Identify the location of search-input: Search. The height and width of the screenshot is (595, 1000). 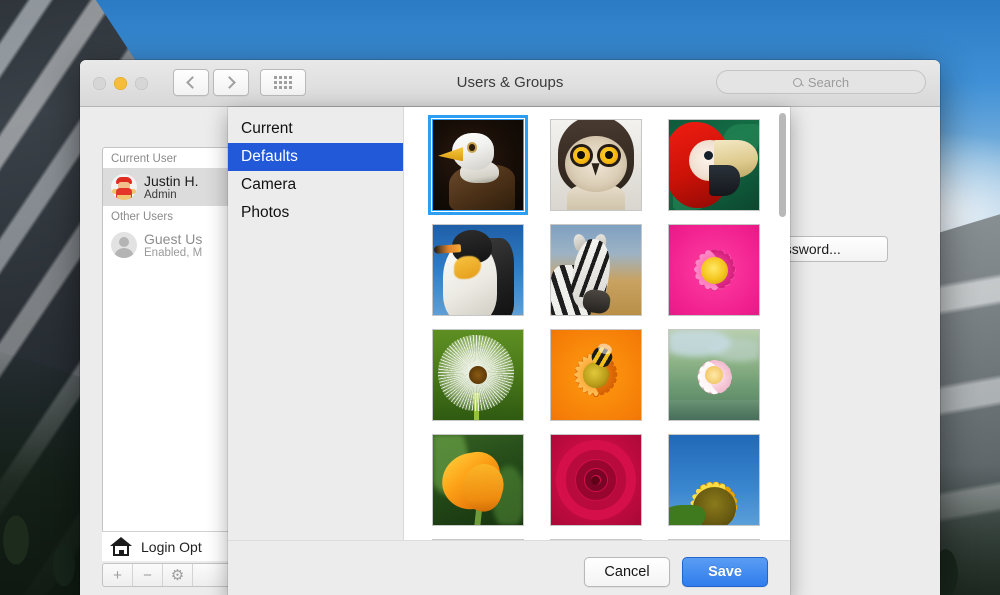
(821, 82).